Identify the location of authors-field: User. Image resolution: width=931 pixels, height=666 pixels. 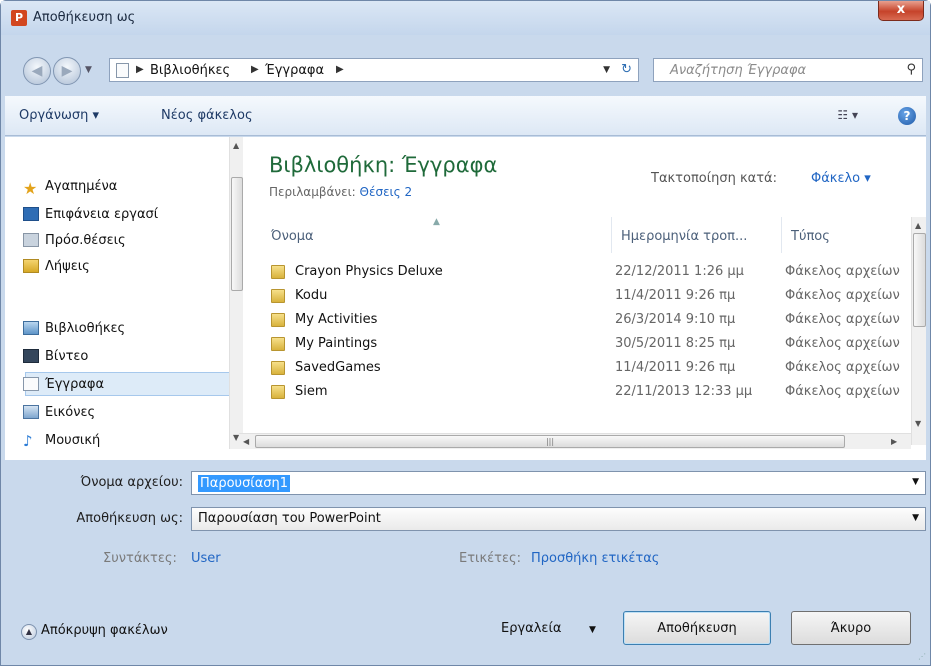
(206, 558).